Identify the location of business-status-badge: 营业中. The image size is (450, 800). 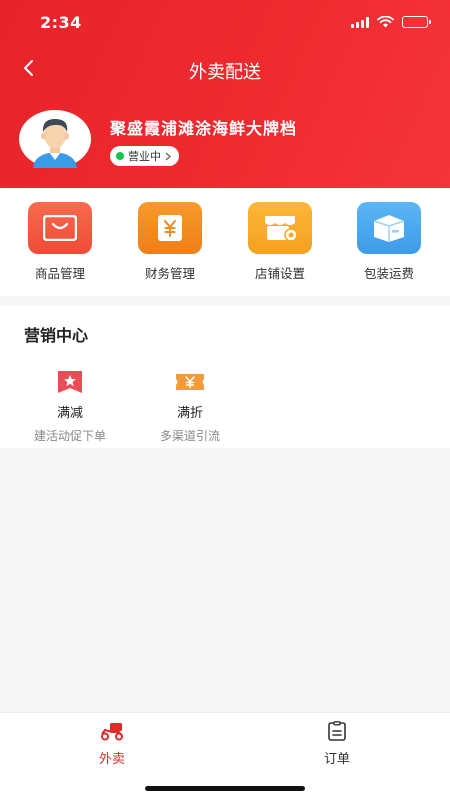
(144, 156).